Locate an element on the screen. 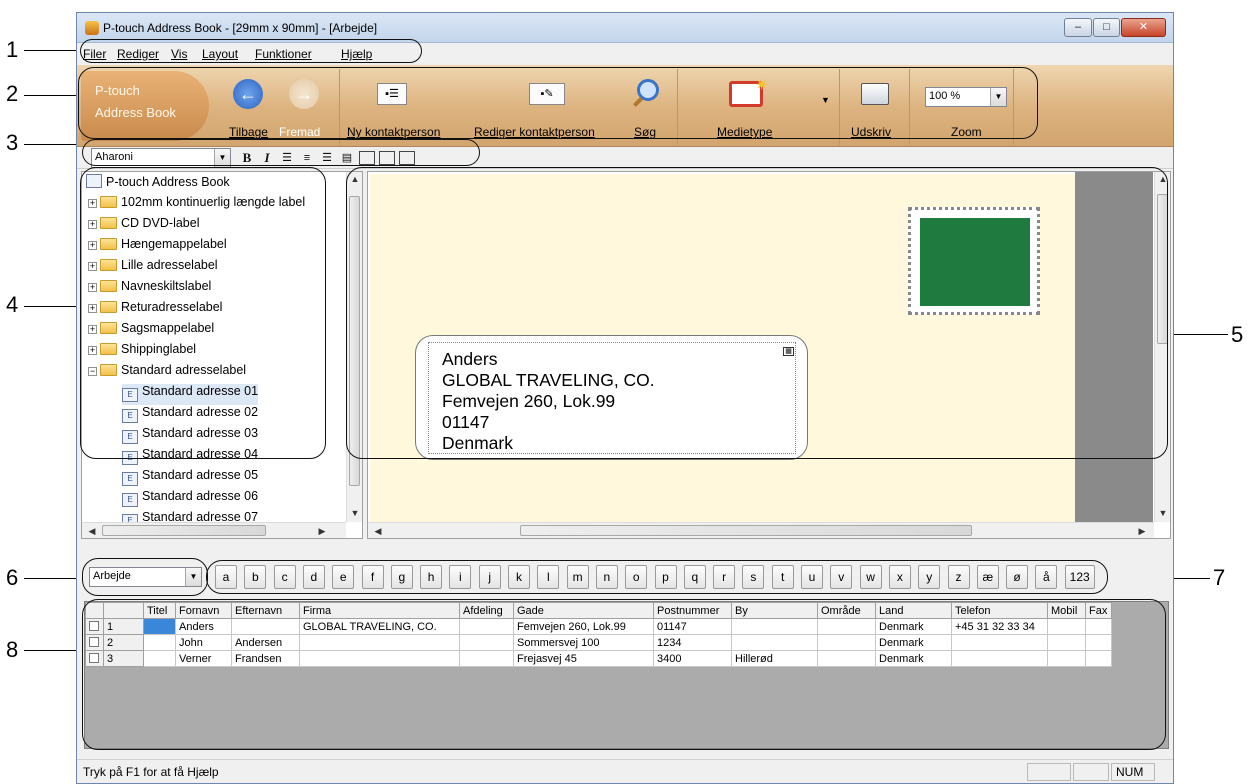 Image resolution: width=1248 pixels, height=784 pixels. align-left-icon: ☰ is located at coordinates (287, 158).